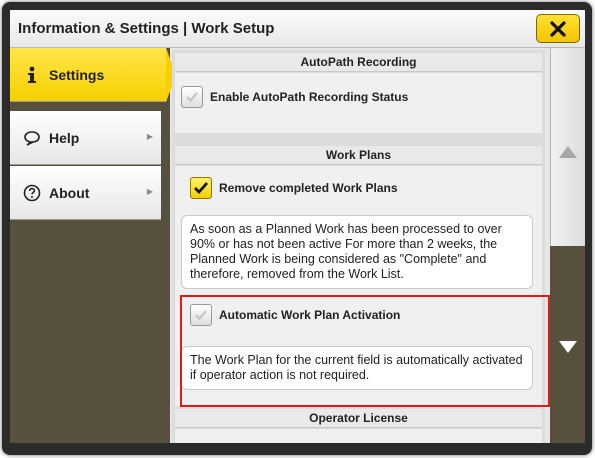 The image size is (595, 458). What do you see at coordinates (309, 97) in the screenshot?
I see `autopath-checkbox-label: Enable AutoPath Recording Status` at bounding box center [309, 97].